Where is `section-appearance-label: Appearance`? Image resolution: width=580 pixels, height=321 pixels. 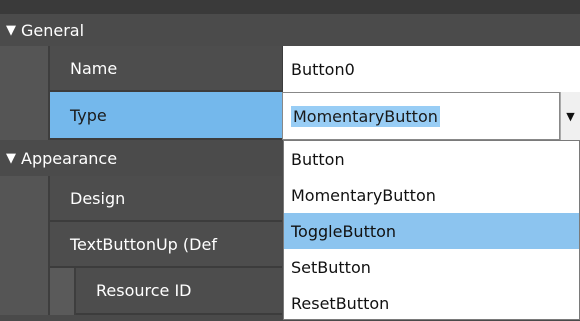 section-appearance-label: Appearance is located at coordinates (69, 158).